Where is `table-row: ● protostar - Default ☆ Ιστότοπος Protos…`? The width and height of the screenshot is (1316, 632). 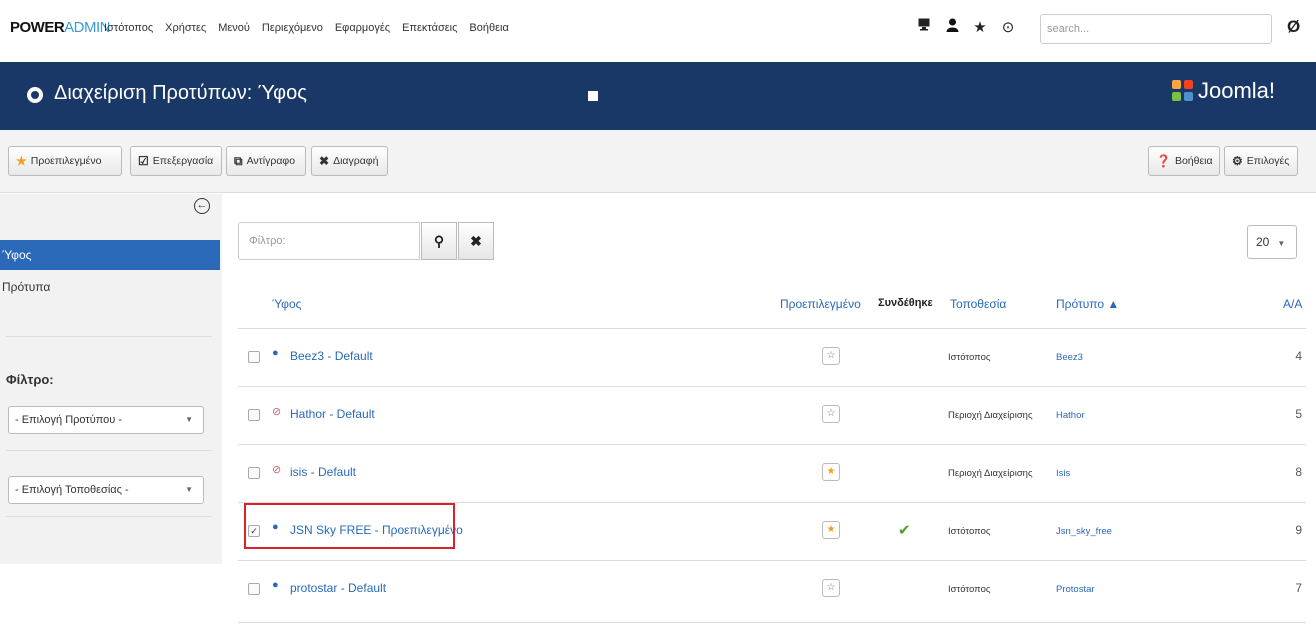 table-row: ● protostar - Default ☆ Ιστότοπος Protos… is located at coordinates (772, 589).